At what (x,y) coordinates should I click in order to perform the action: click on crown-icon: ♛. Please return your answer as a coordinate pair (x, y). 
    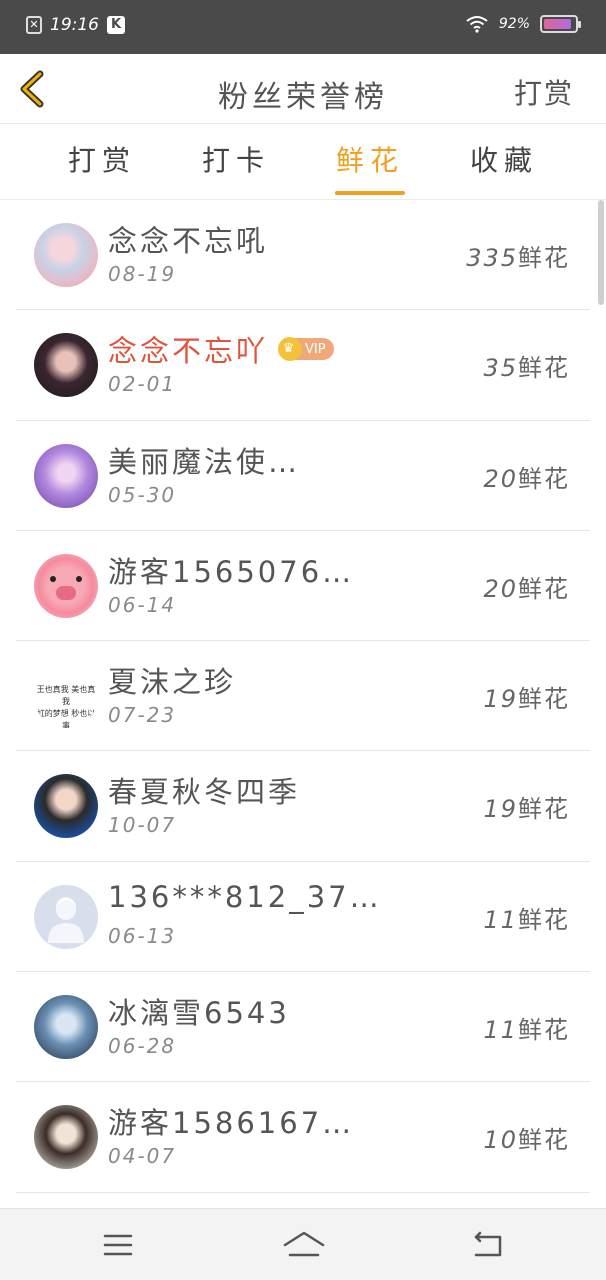
    Looking at the image, I should click on (290, 349).